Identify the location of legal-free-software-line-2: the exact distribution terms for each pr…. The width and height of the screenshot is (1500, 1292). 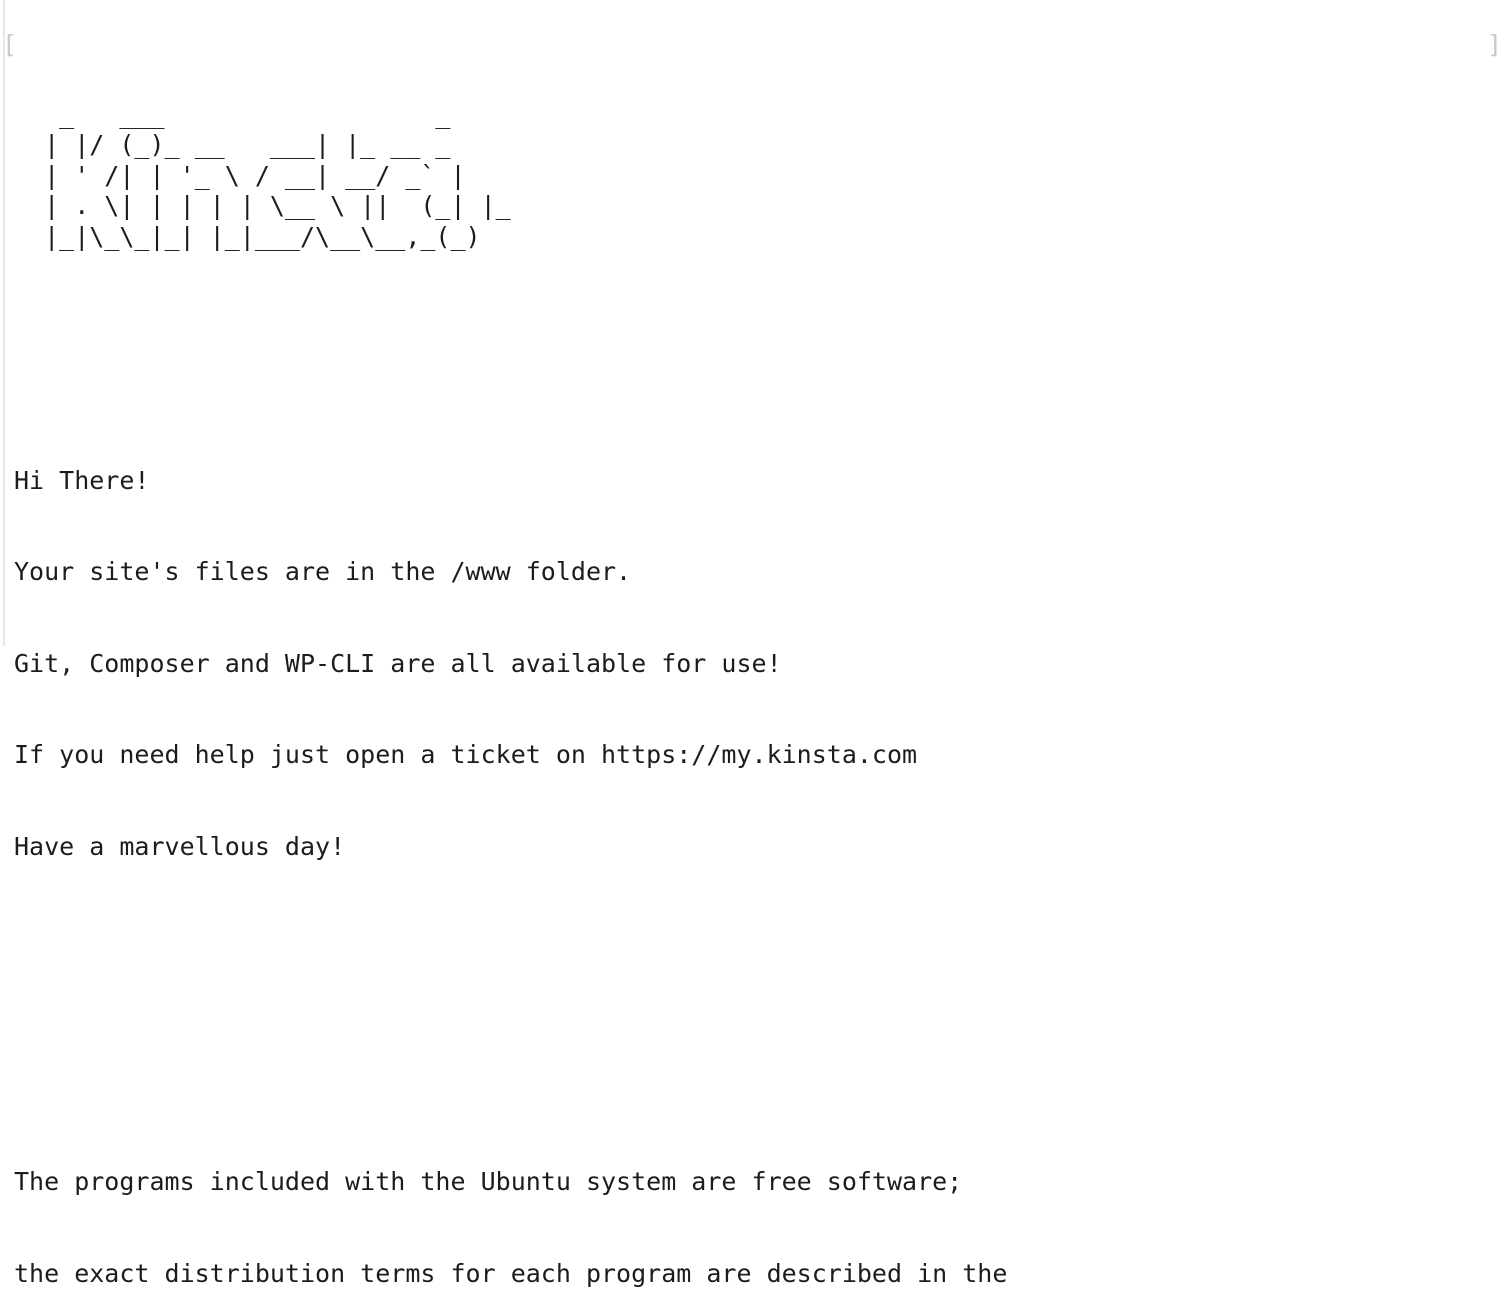
(511, 1273).